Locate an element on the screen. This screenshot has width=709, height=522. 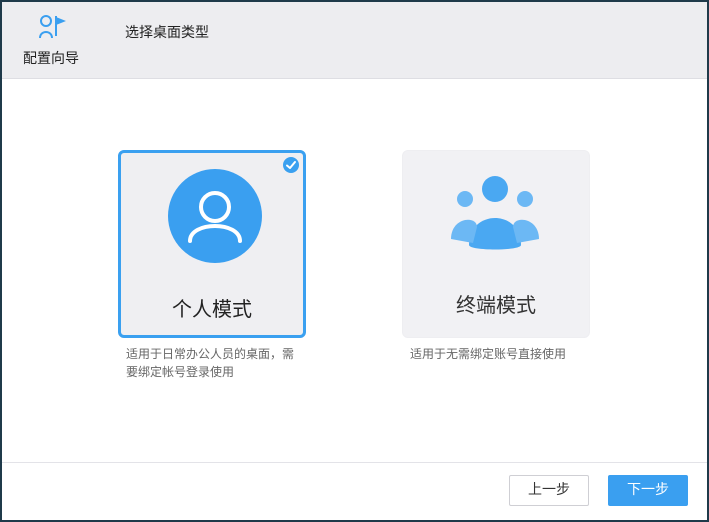
step-title: 选择桌面类型 is located at coordinates (167, 33).